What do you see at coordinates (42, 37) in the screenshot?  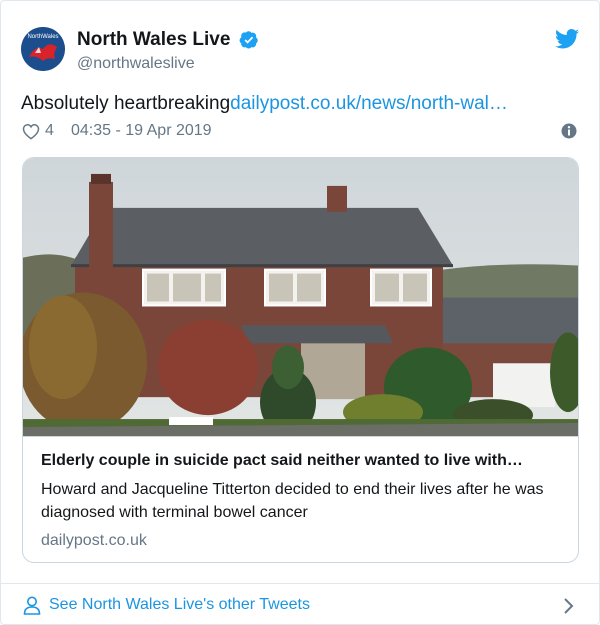 I see `avatar-logo-text: NorthWales` at bounding box center [42, 37].